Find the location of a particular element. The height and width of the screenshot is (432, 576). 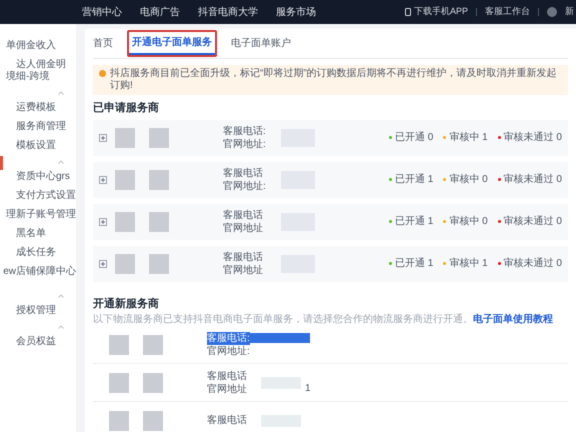

sidebar-item: 模板设置 is located at coordinates (46, 146).